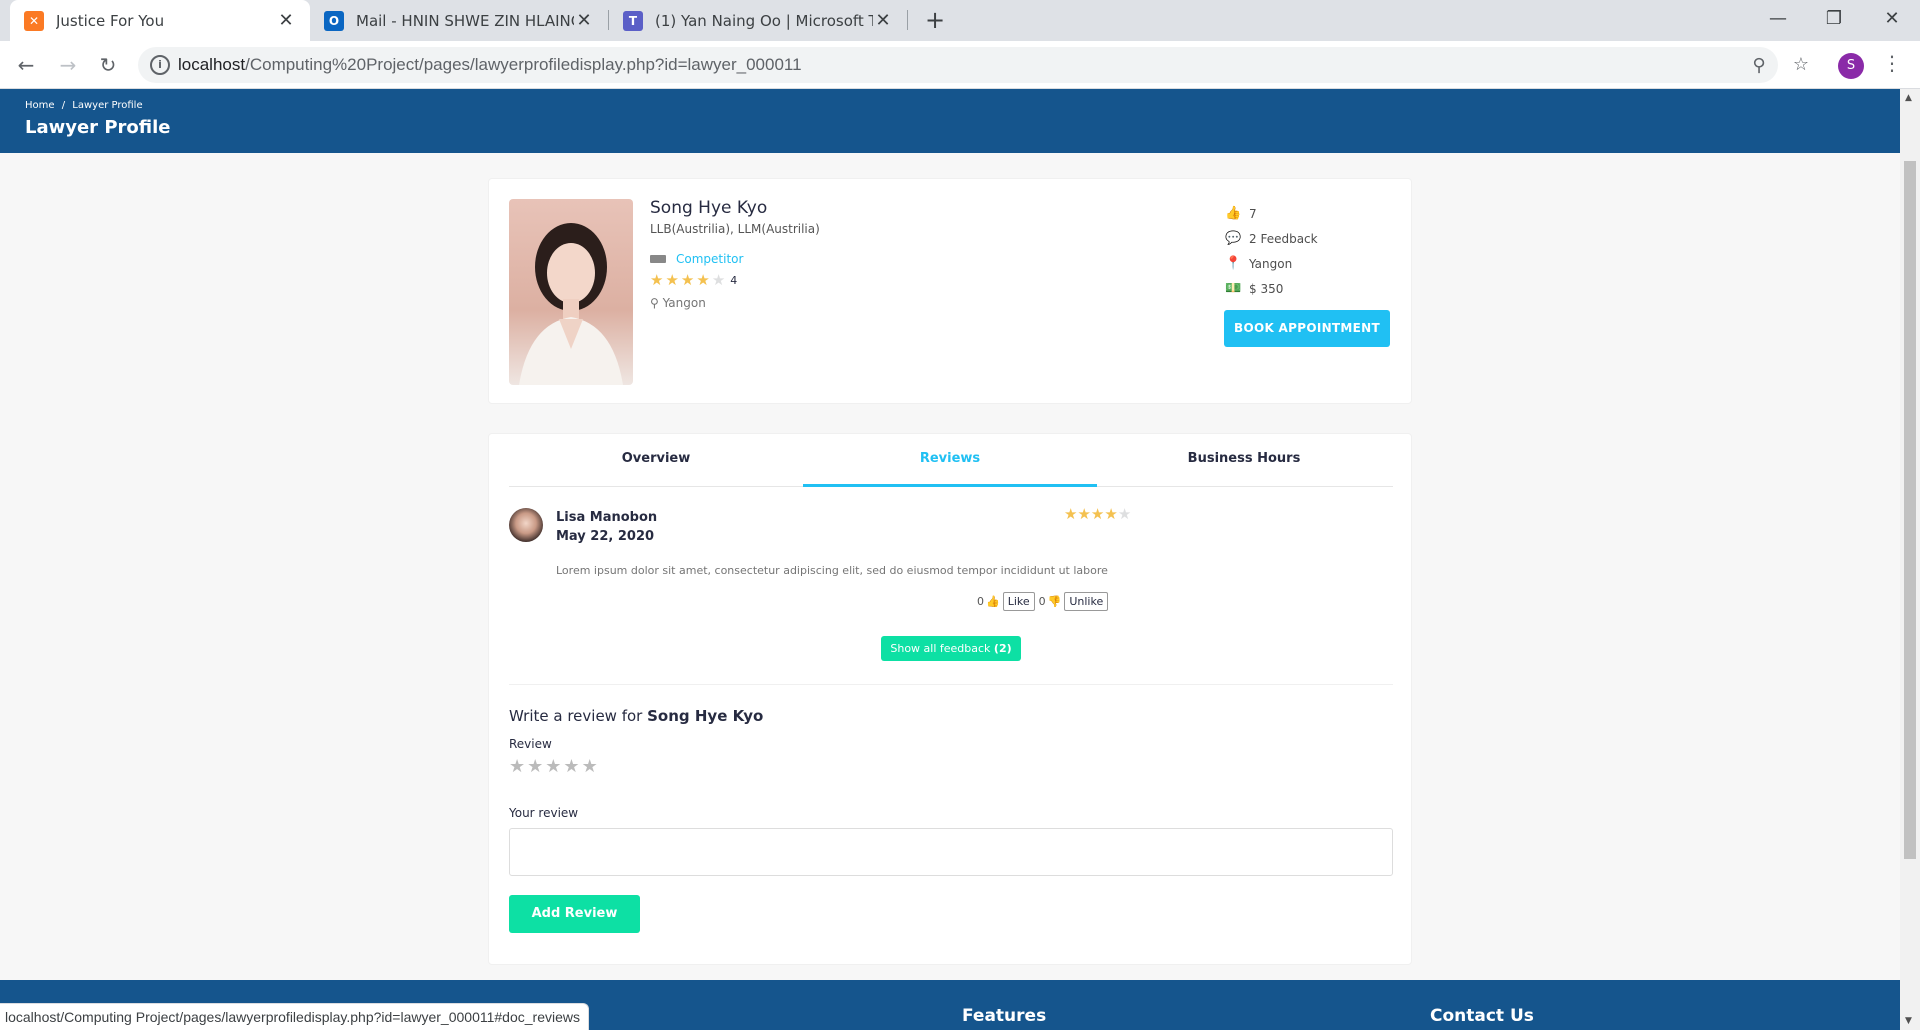  Describe the element at coordinates (605, 536) in the screenshot. I see `review-date: May 22, 2020` at that location.